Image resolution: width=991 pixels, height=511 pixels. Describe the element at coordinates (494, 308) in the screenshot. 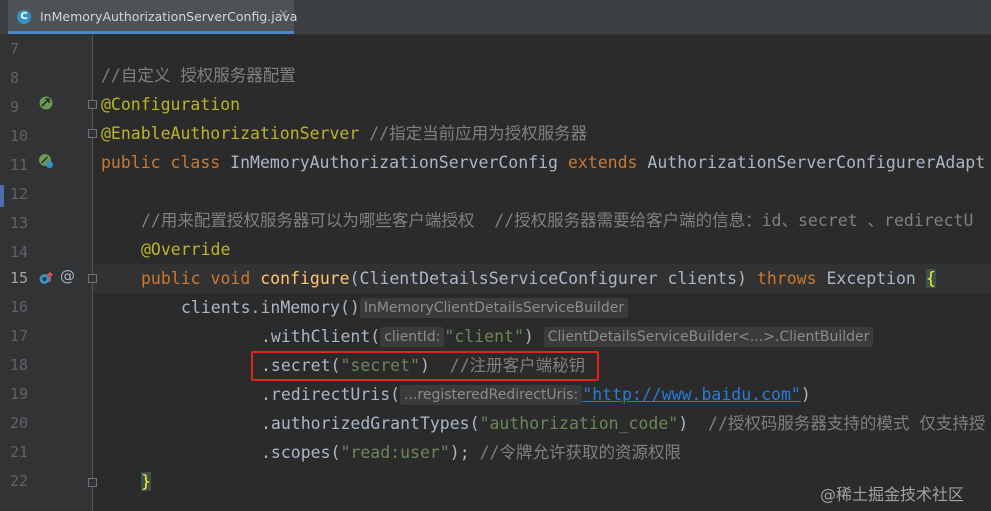

I see `inlay-type-hint: InMemoryClientDetailsServiceBuilder` at that location.